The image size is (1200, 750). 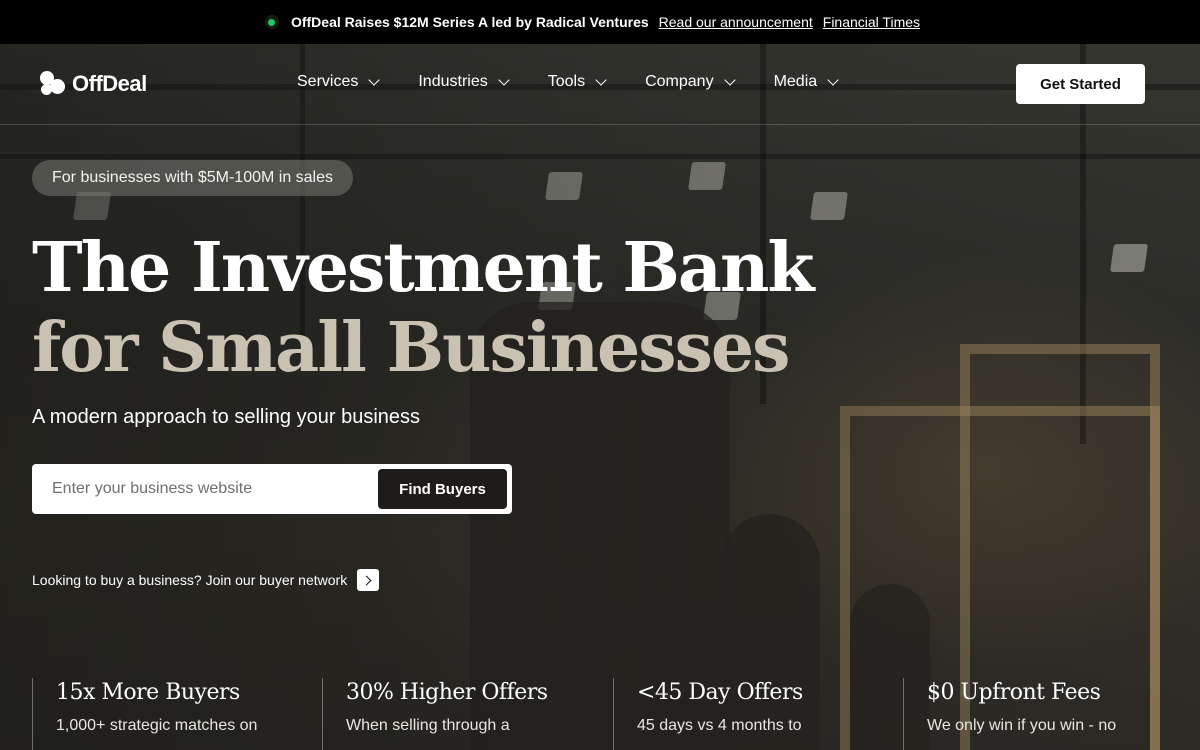 I want to click on hero-title-line2: for Small Businesses, so click(x=411, y=348).